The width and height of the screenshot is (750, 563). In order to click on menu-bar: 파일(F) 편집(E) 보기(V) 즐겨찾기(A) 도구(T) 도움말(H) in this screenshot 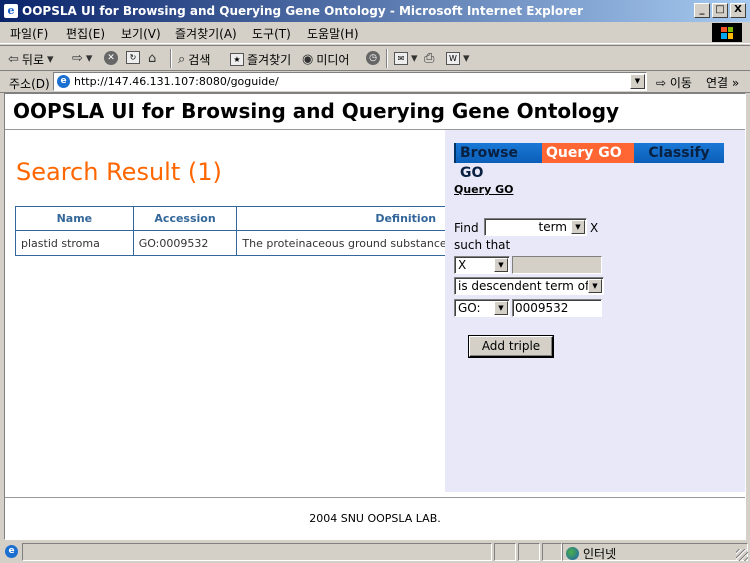, I will do `click(375, 33)`.